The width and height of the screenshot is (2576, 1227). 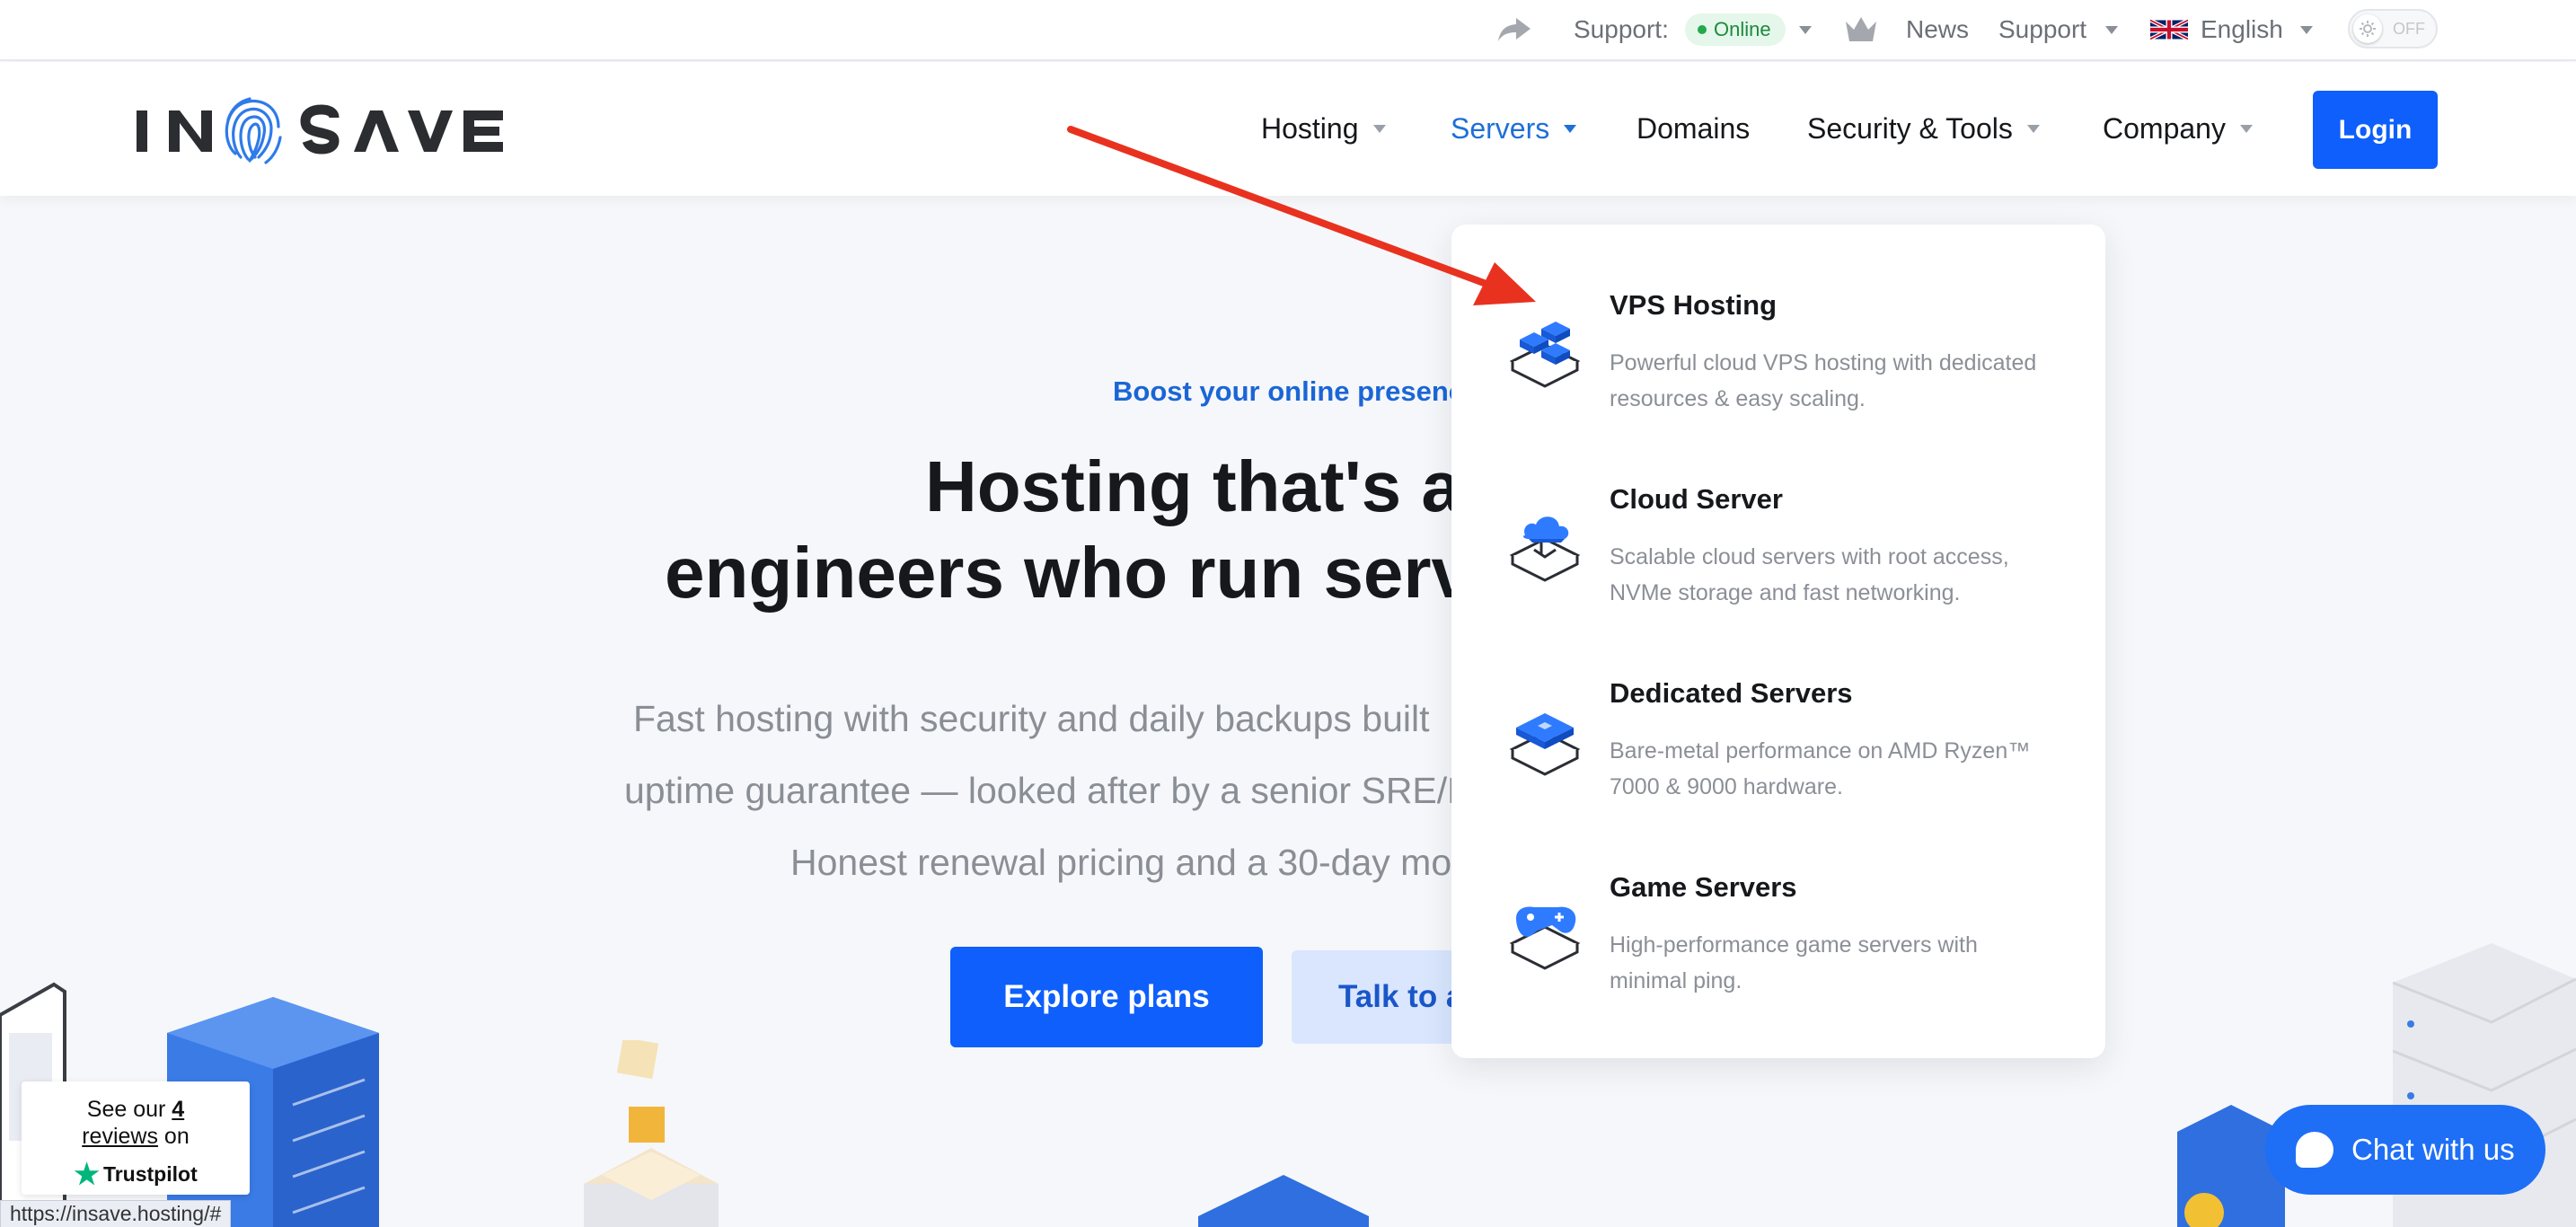 What do you see at coordinates (2409, 29) in the screenshot?
I see `theme-toggle-label: OFF` at bounding box center [2409, 29].